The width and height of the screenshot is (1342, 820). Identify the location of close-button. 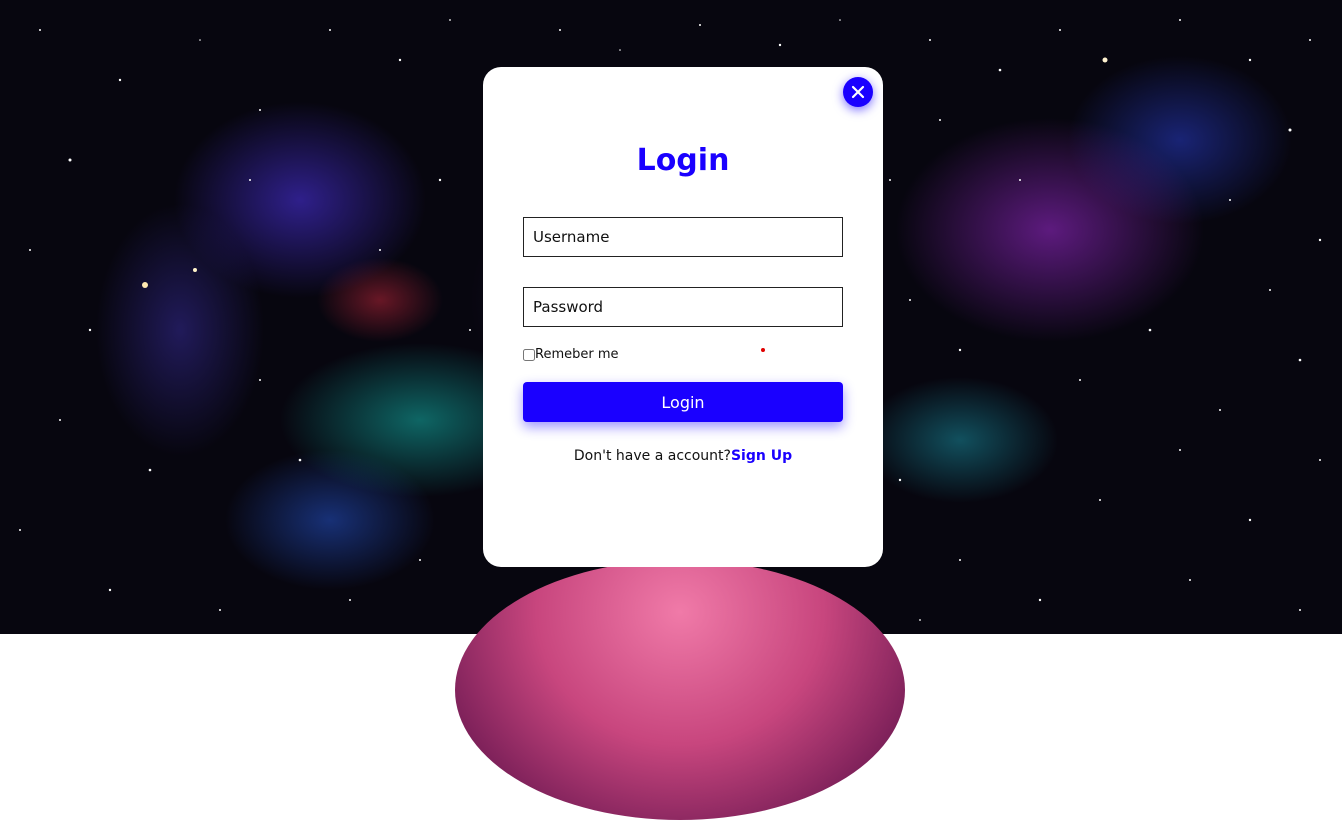
(858, 92).